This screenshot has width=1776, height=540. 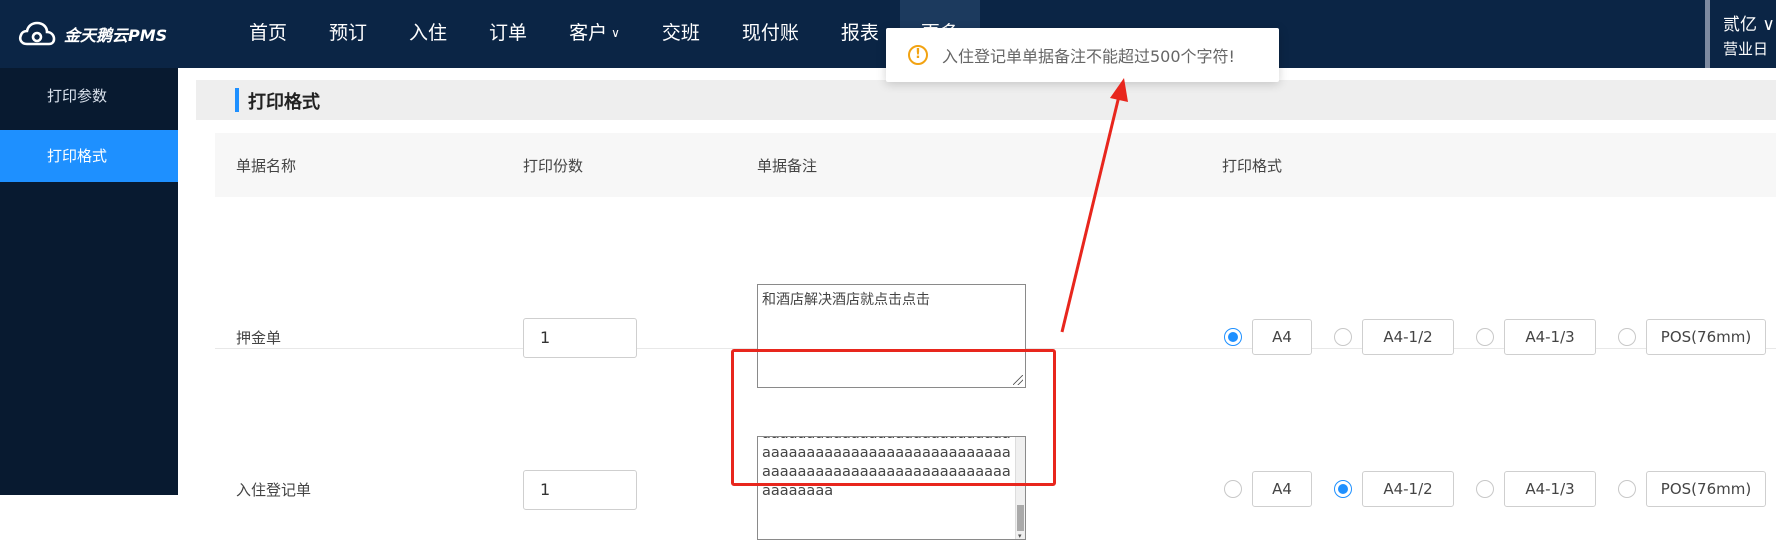 I want to click on section-accent-bar, so click(x=237, y=100).